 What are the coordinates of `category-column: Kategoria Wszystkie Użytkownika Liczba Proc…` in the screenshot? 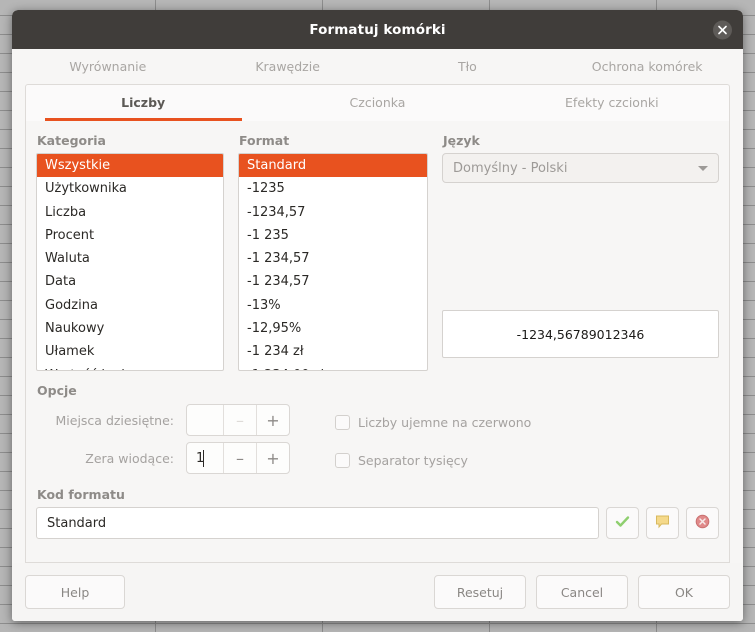 It's located at (130, 252).